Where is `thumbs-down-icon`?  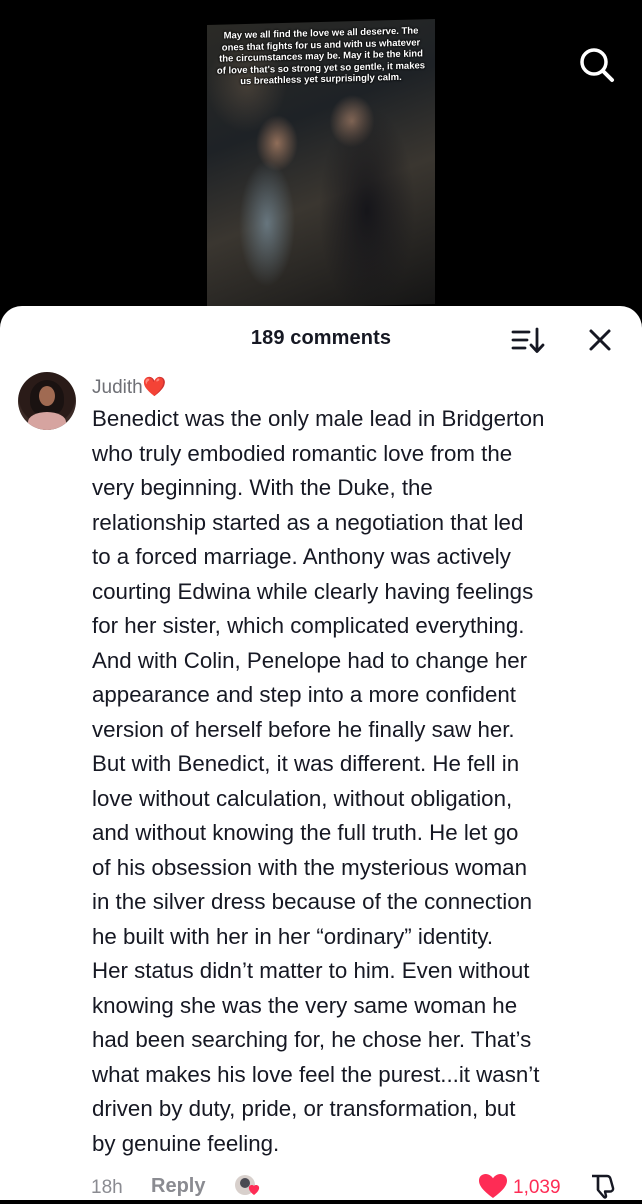 thumbs-down-icon is located at coordinates (603, 1186).